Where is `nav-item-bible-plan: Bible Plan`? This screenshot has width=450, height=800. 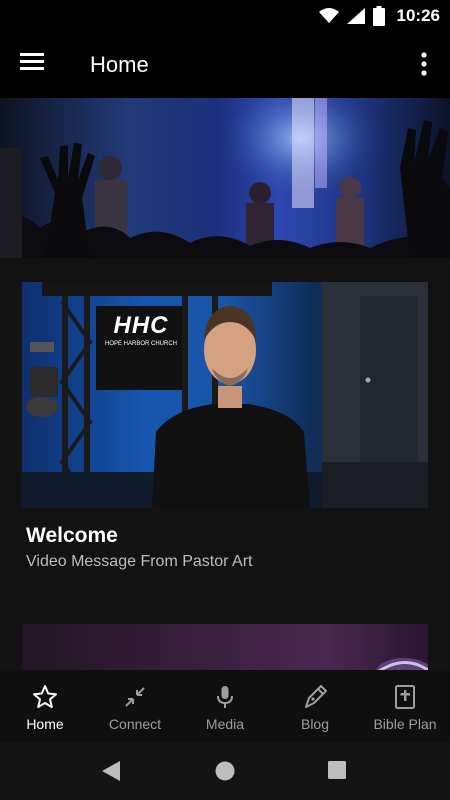 nav-item-bible-plan: Bible Plan is located at coordinates (405, 706).